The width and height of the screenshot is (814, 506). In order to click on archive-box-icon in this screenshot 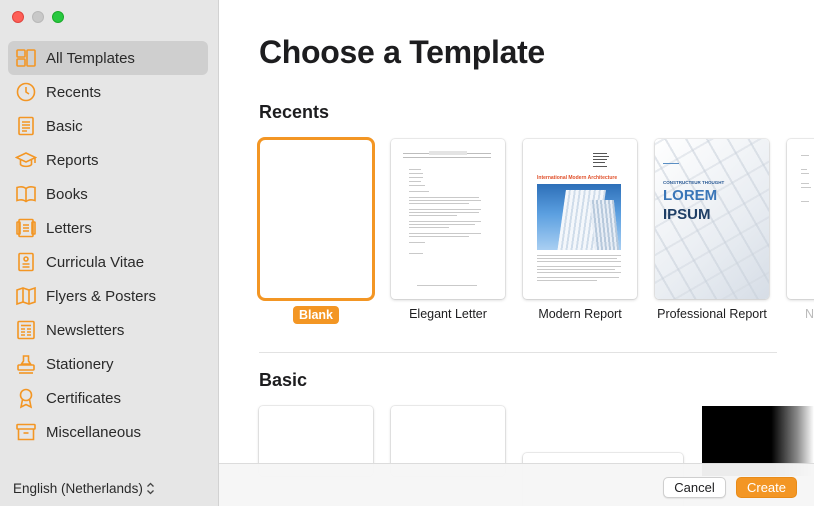, I will do `click(26, 432)`.